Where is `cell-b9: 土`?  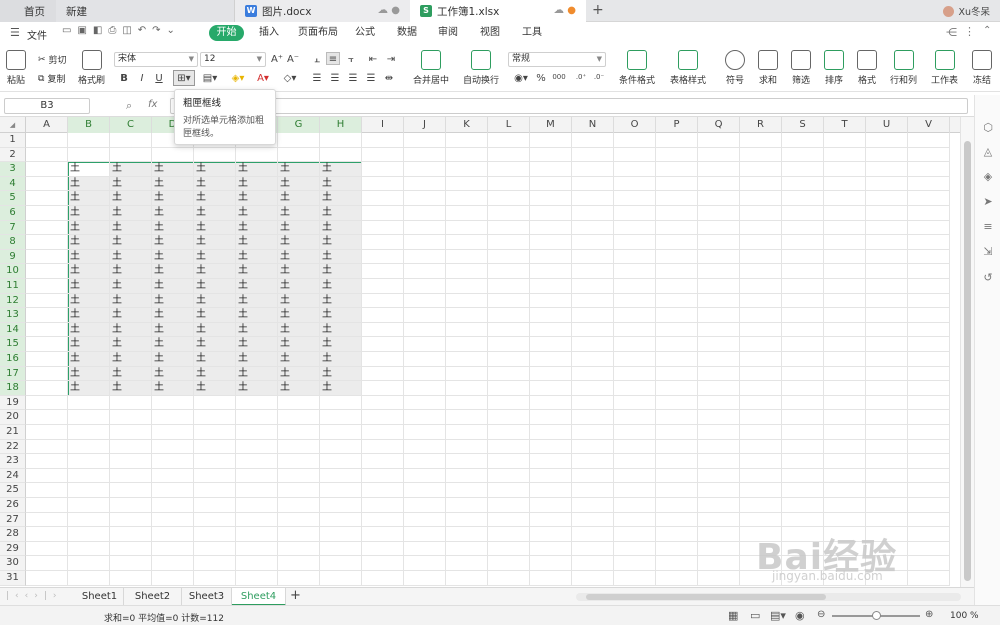
cell-b9: 土 is located at coordinates (89, 257).